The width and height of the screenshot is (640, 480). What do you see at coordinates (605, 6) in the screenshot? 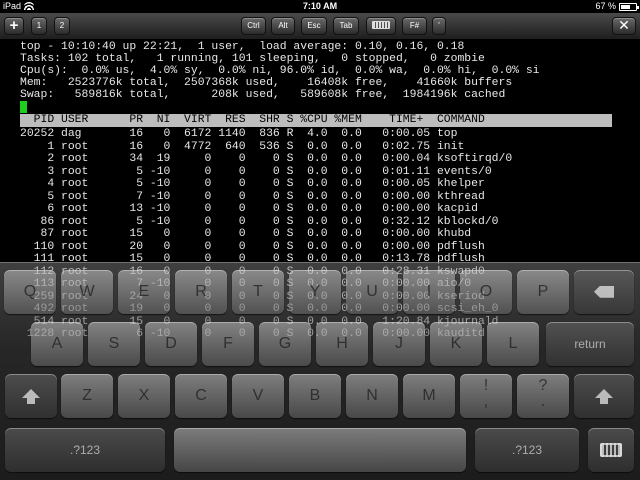
I see `battery-percent: 67 %` at bounding box center [605, 6].